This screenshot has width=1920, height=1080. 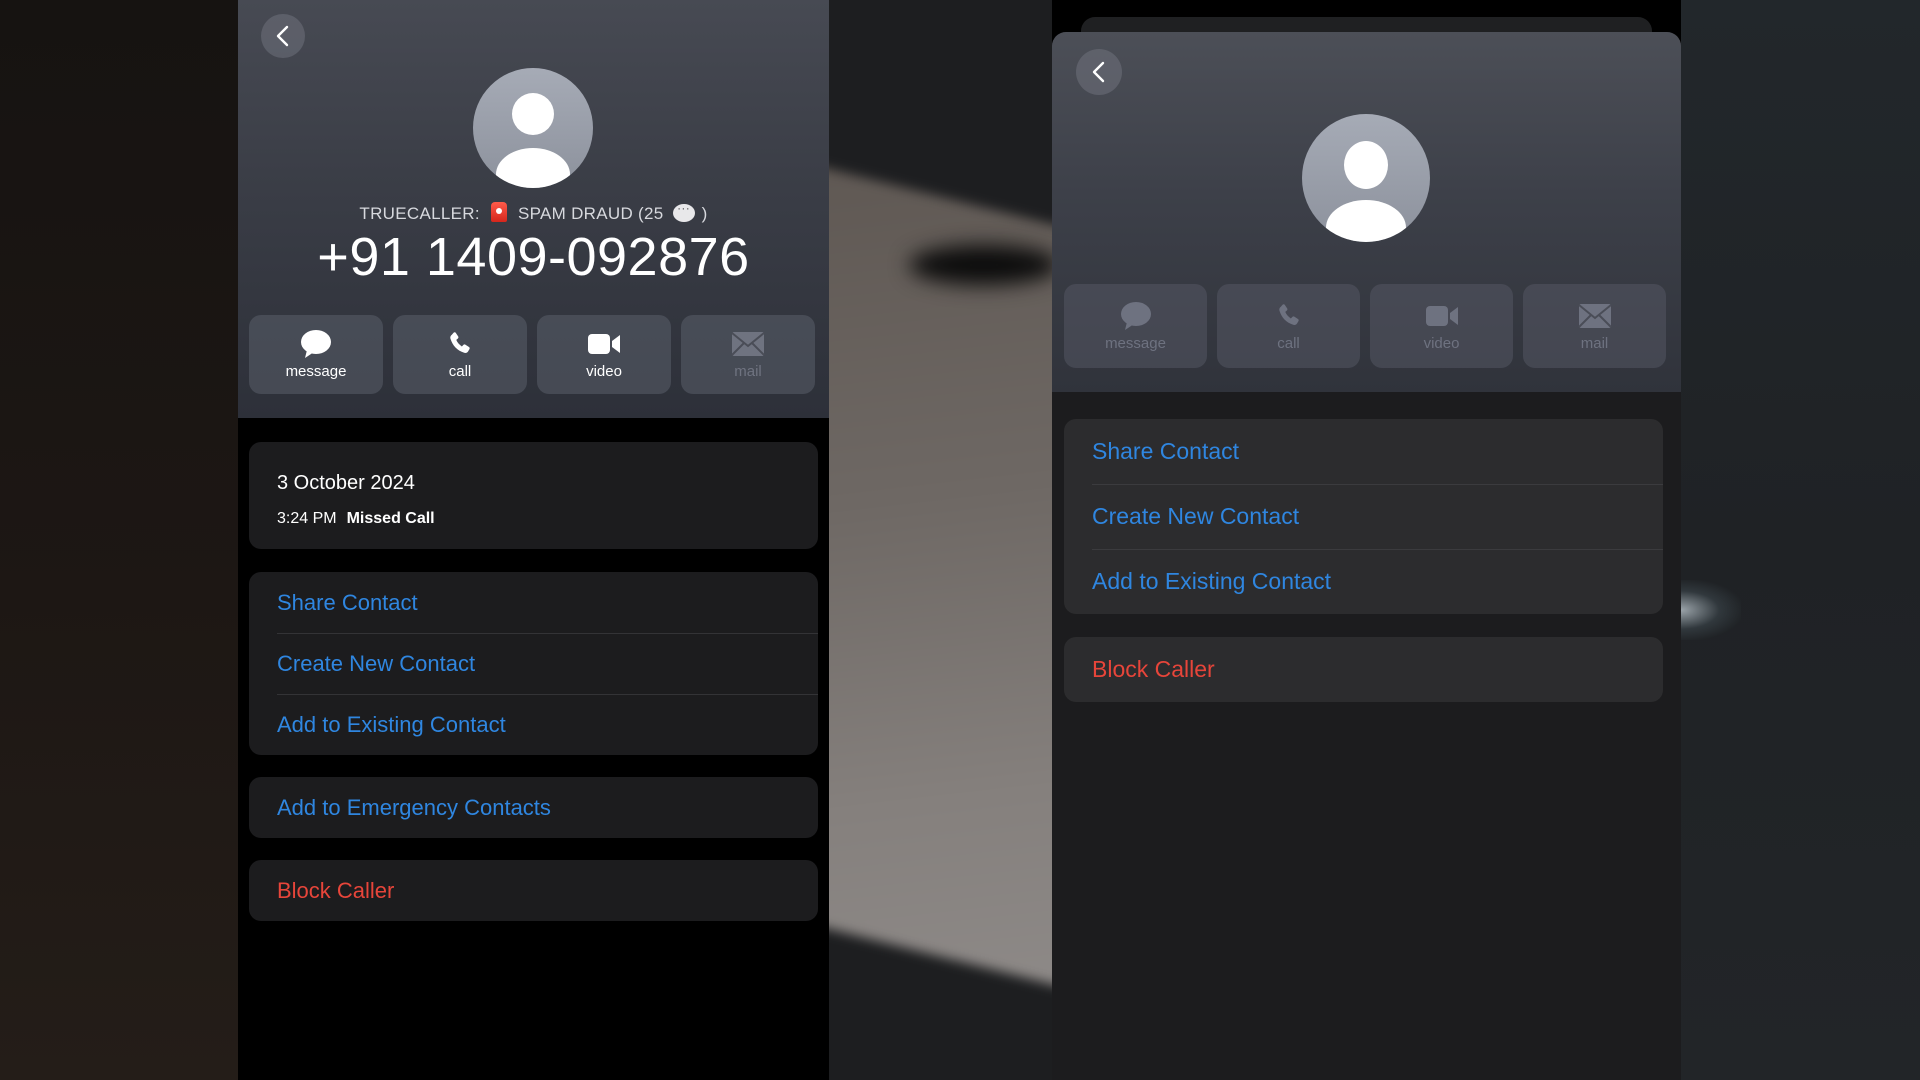 I want to click on emergency-group: Add to Emergency Contacts, so click(x=533, y=807).